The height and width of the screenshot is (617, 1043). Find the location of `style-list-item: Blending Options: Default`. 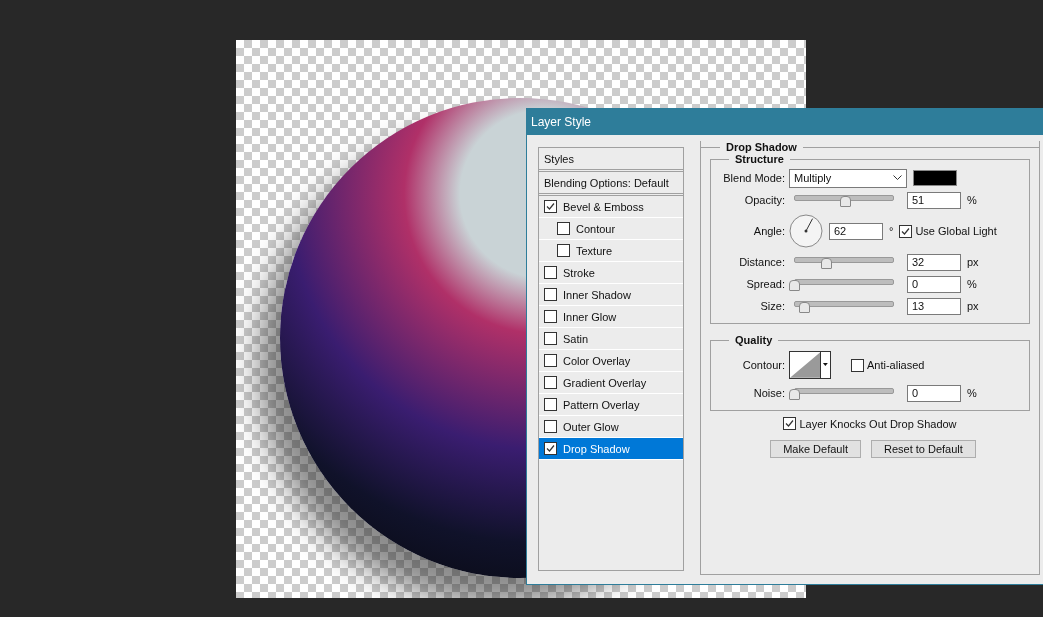

style-list-item: Blending Options: Default is located at coordinates (611, 184).